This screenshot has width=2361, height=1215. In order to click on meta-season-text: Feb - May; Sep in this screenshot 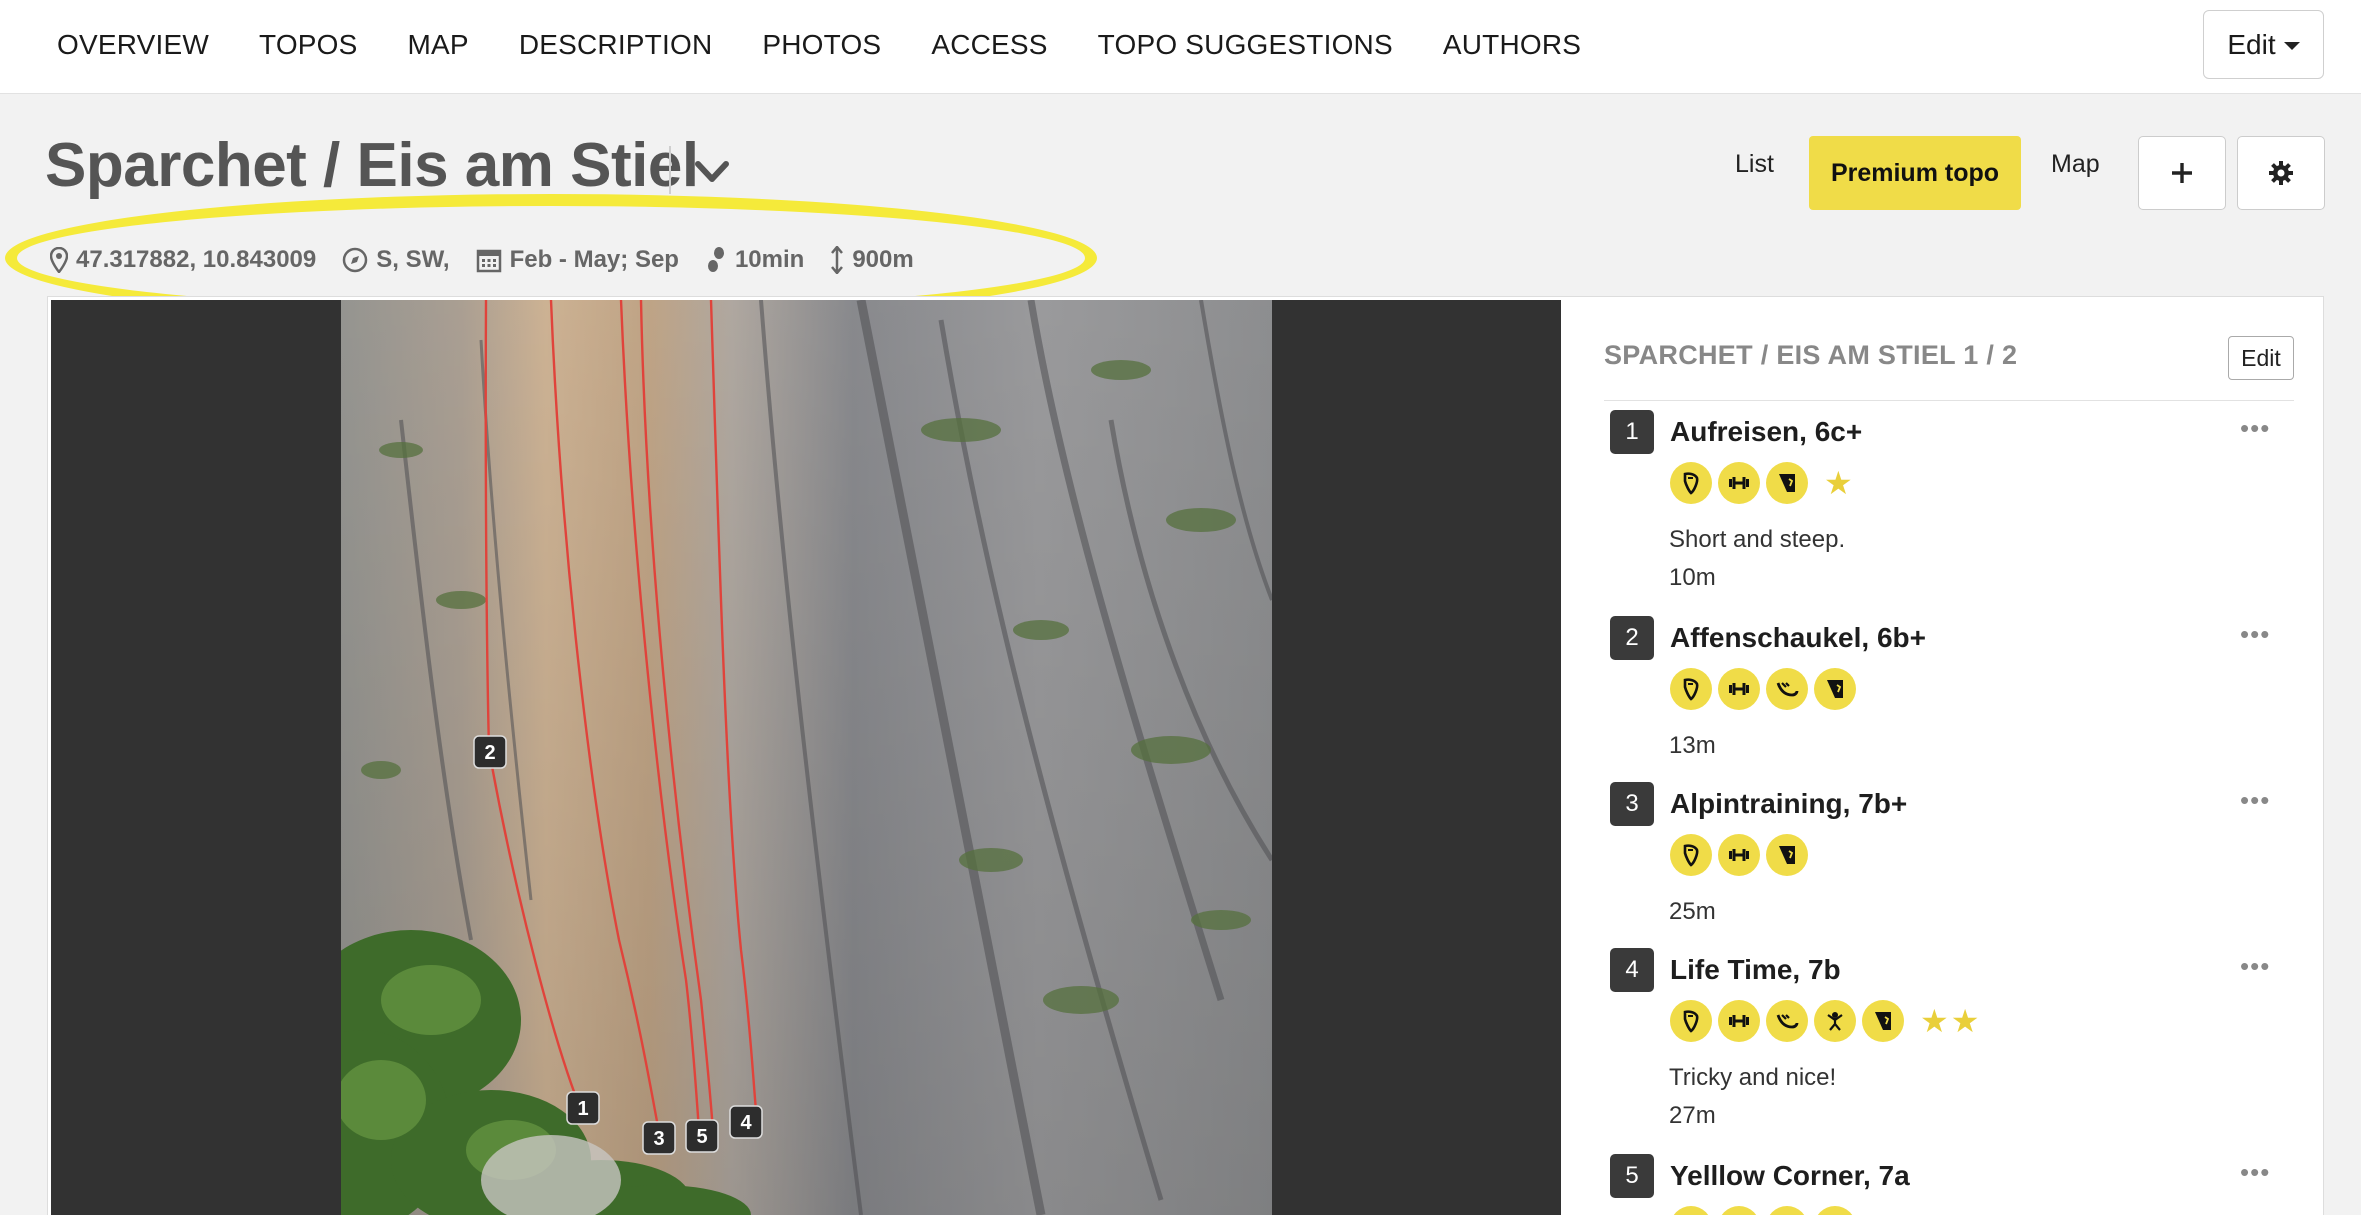, I will do `click(594, 259)`.